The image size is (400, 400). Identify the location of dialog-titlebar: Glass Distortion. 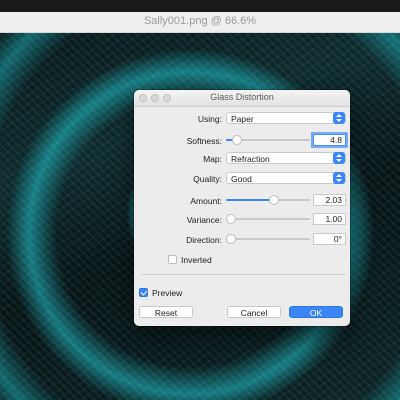
(242, 98).